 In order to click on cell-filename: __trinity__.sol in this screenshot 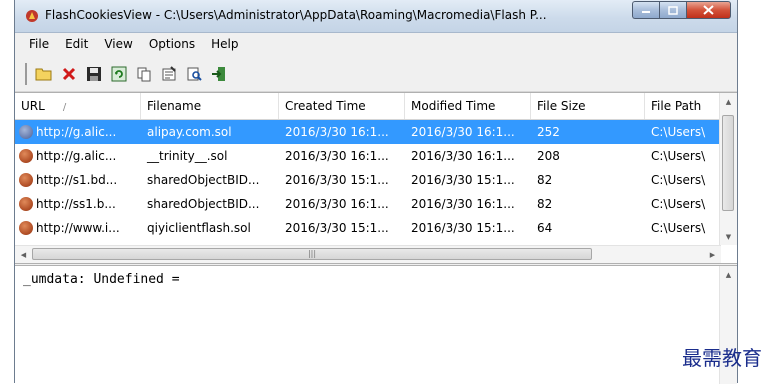, I will do `click(187, 156)`.